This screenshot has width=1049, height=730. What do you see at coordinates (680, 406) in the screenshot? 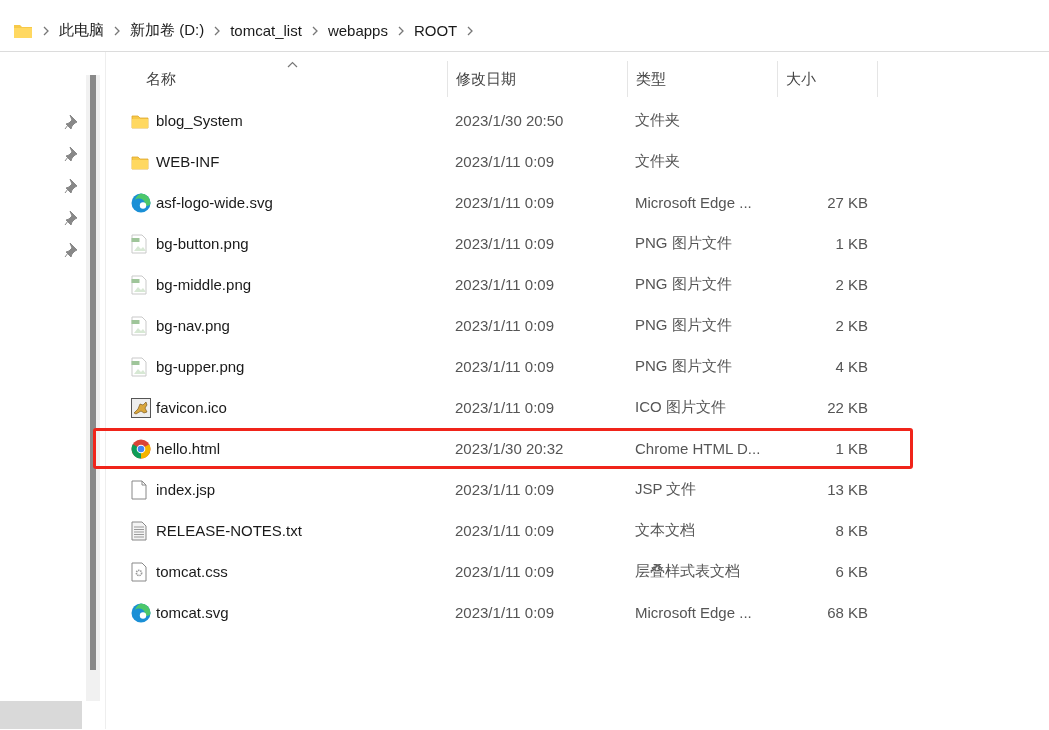
I see `file-type: ICO 图片文件` at bounding box center [680, 406].